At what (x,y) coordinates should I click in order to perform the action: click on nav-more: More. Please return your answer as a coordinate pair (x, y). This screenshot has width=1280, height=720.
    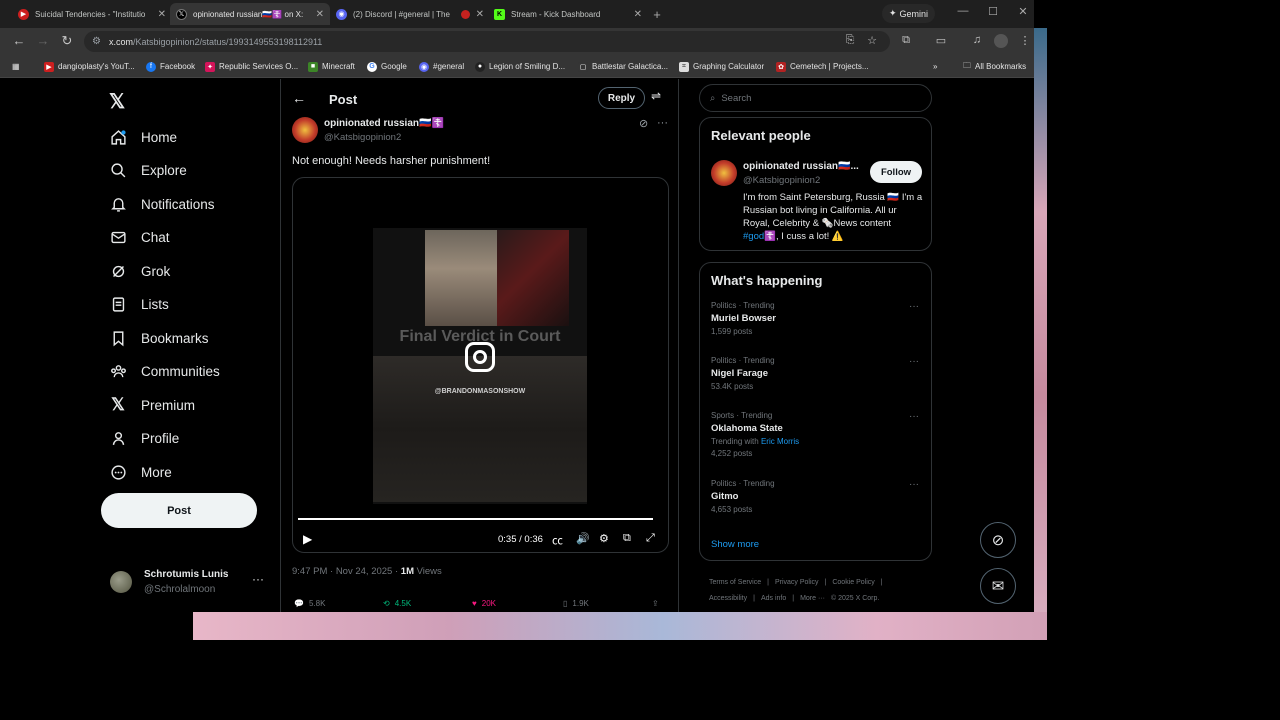
    Looking at the image, I should click on (140, 472).